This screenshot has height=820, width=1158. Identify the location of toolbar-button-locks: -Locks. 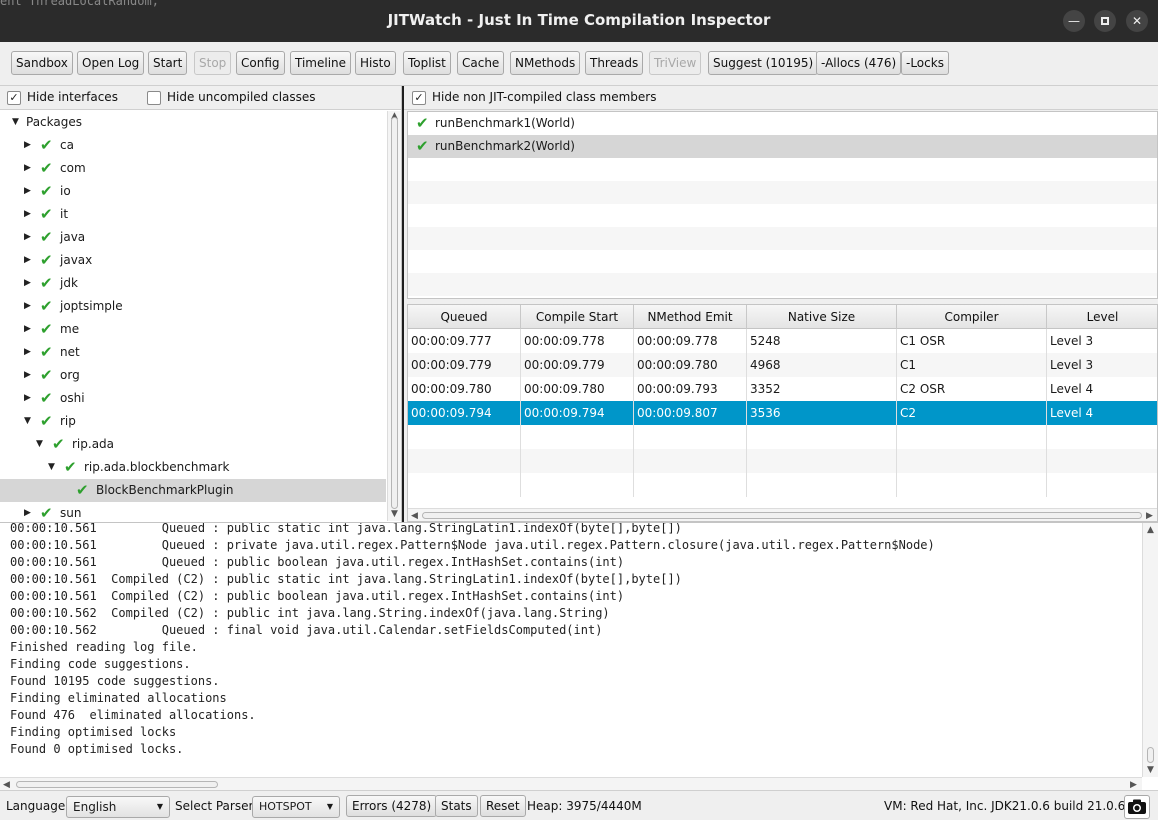
(925, 63).